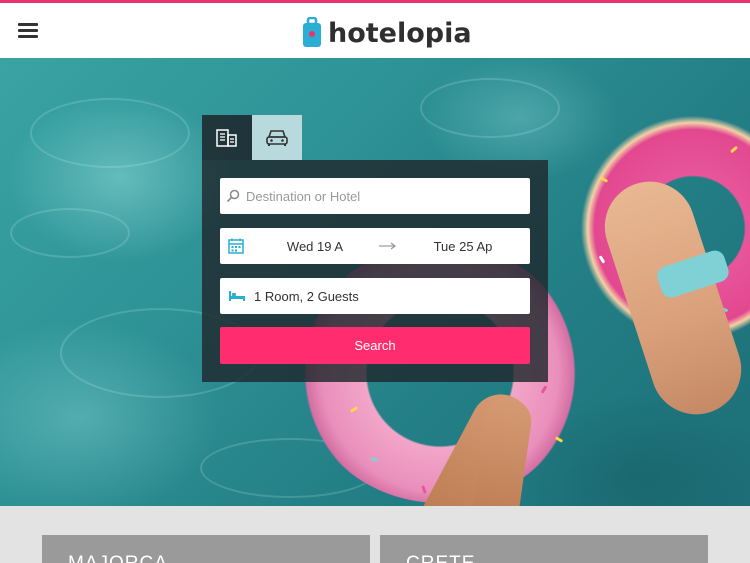 This screenshot has width=750, height=563. What do you see at coordinates (312, 32) in the screenshot?
I see `suitcase-logo-icon` at bounding box center [312, 32].